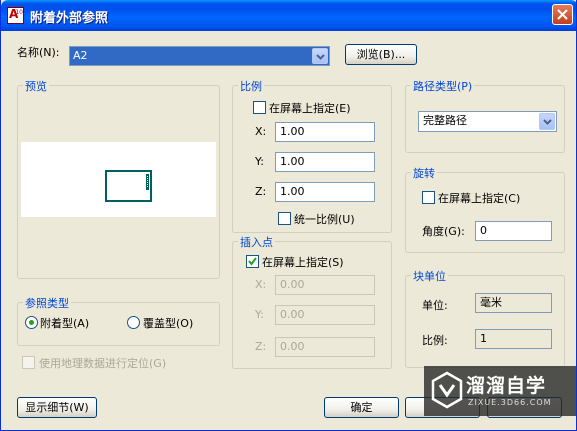 This screenshot has width=577, height=431. Describe the element at coordinates (57, 407) in the screenshot. I see `show-details-button: 显示细节(W)` at that location.